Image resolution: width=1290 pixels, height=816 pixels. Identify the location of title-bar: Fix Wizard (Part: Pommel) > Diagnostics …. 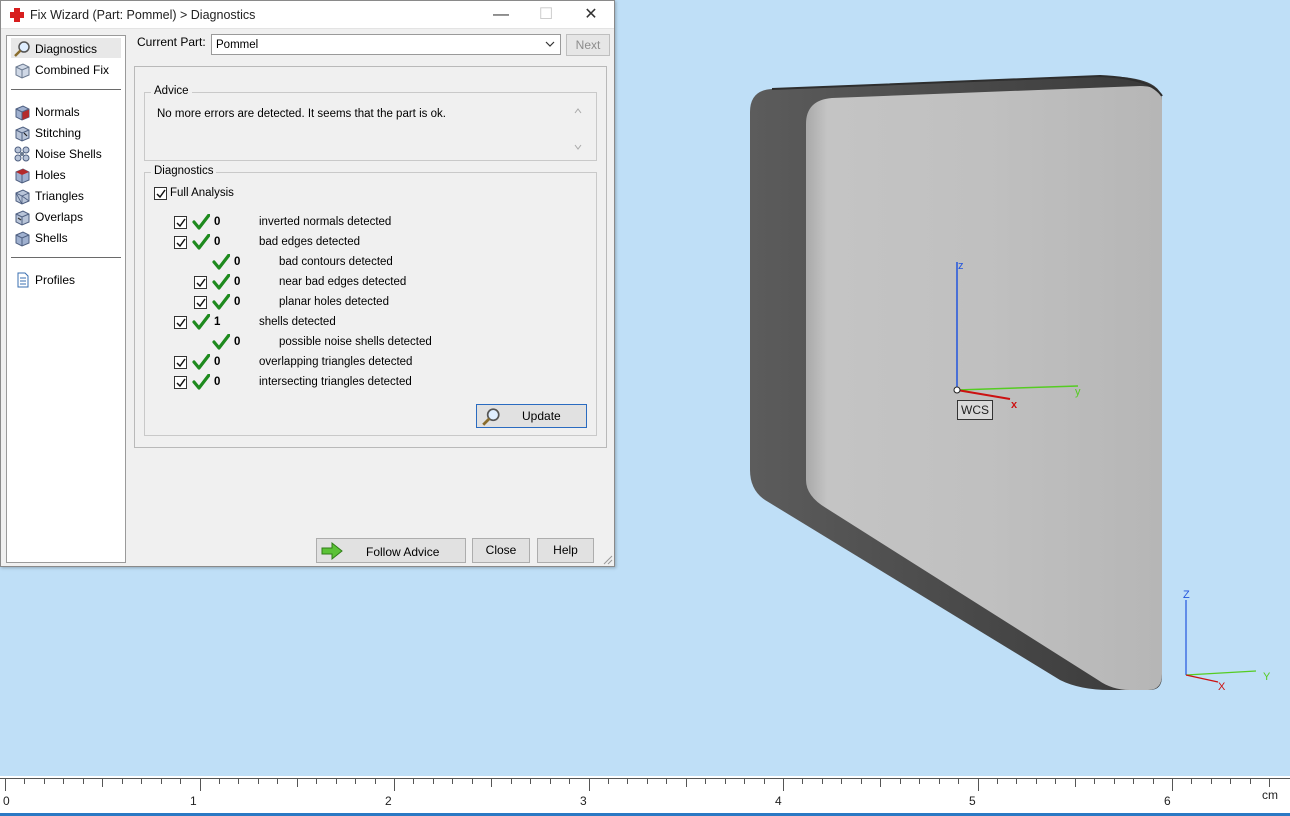
(307, 15).